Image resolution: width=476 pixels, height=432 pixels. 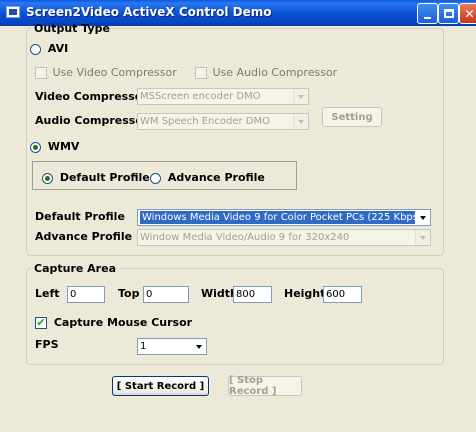 What do you see at coordinates (104, 177) in the screenshot?
I see `default-profile-radio-label: Default Profile` at bounding box center [104, 177].